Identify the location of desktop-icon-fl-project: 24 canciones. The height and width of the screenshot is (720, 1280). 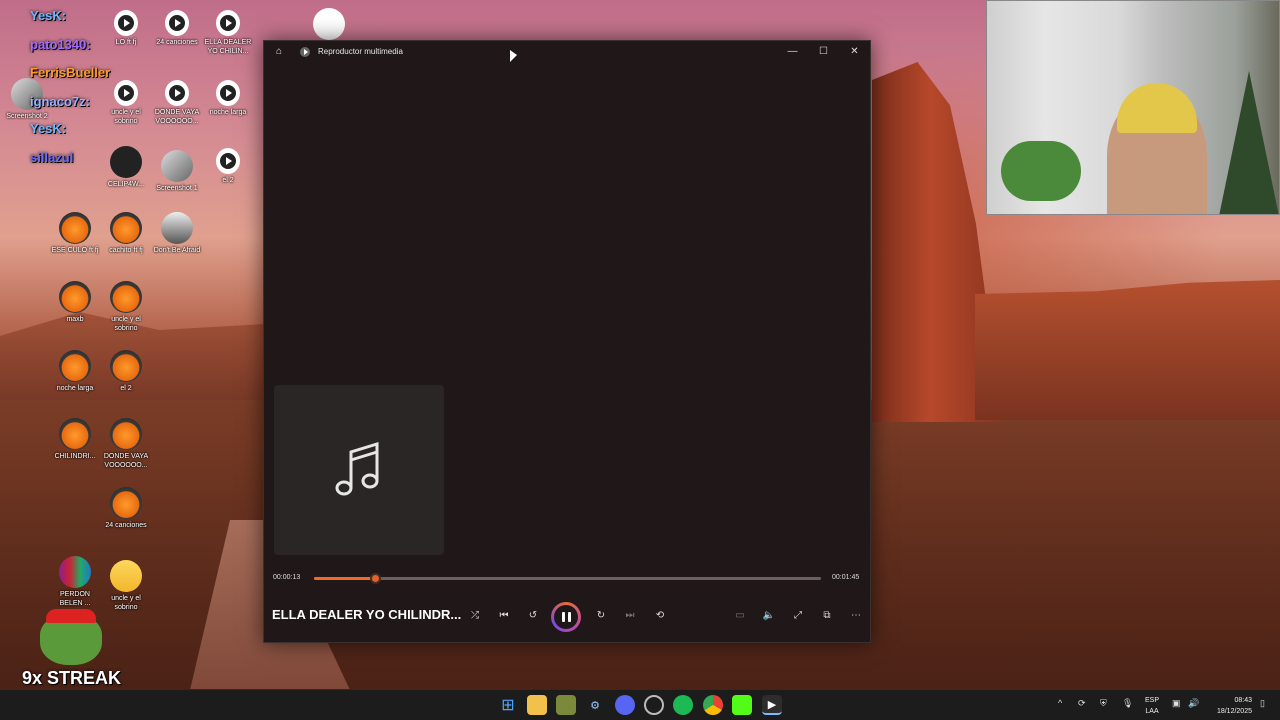
(126, 508).